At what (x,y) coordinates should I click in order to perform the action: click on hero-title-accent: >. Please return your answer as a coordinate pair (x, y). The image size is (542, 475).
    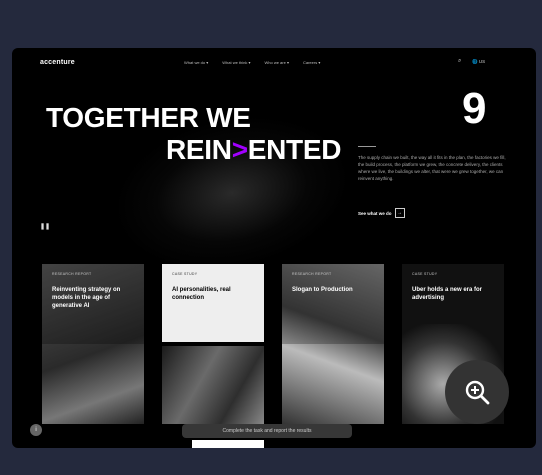
    Looking at the image, I should click on (239, 149).